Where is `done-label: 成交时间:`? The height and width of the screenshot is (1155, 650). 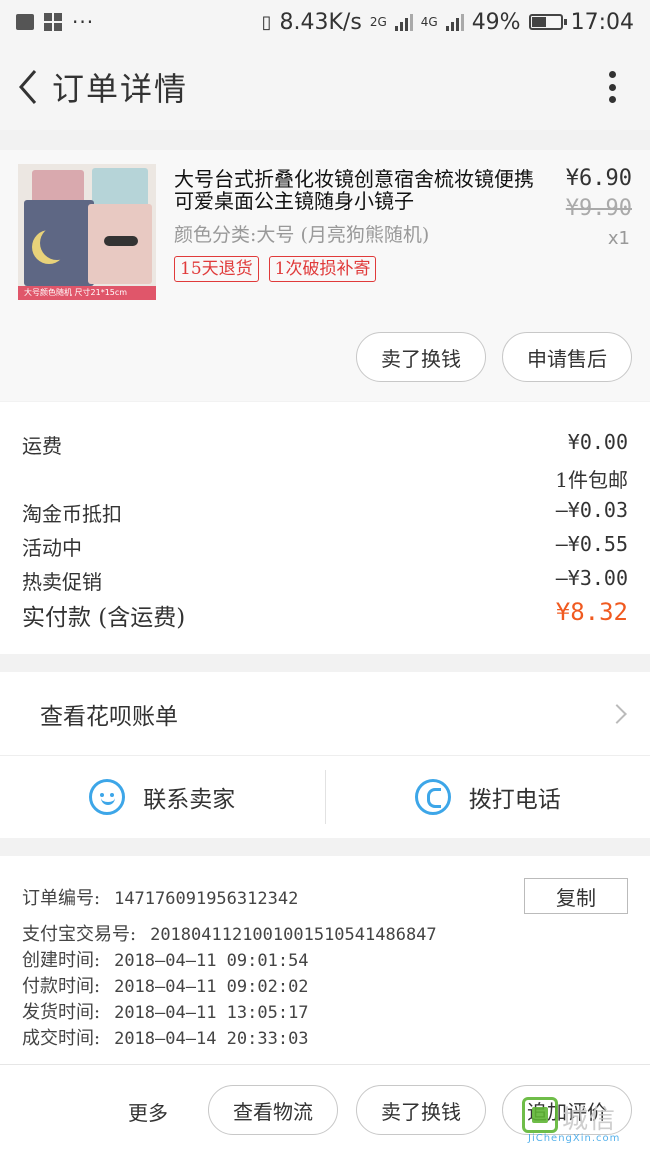
done-label: 成交时间: is located at coordinates (61, 1038).